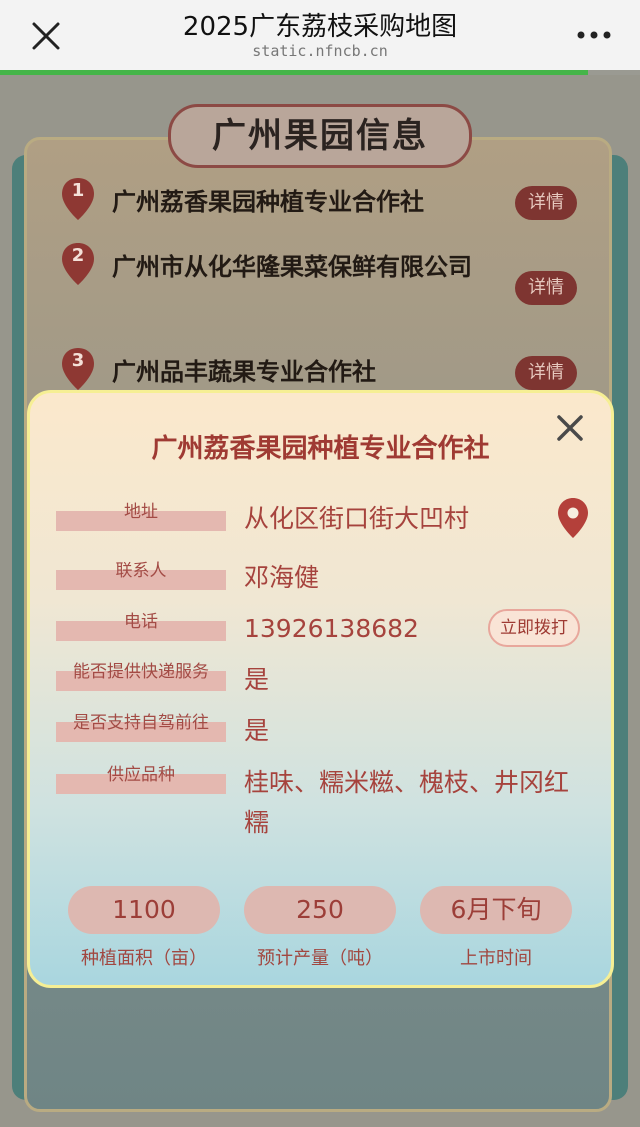  Describe the element at coordinates (282, 577) in the screenshot. I see `contact-value: 邓海健` at that location.